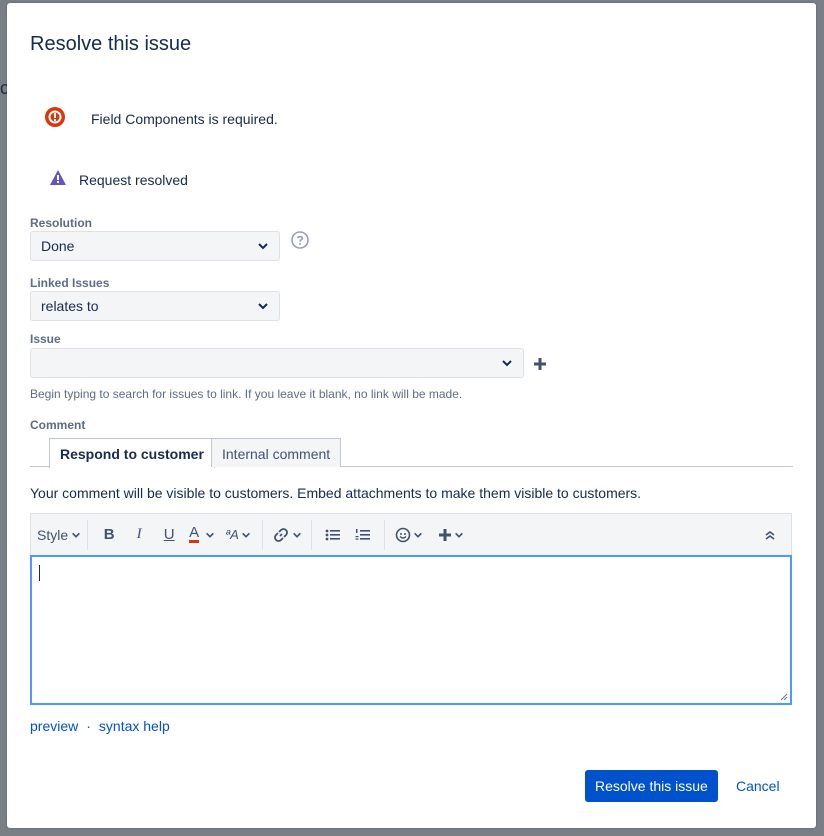 This screenshot has width=824, height=836. I want to click on collapse-toolbar-button, so click(770, 535).